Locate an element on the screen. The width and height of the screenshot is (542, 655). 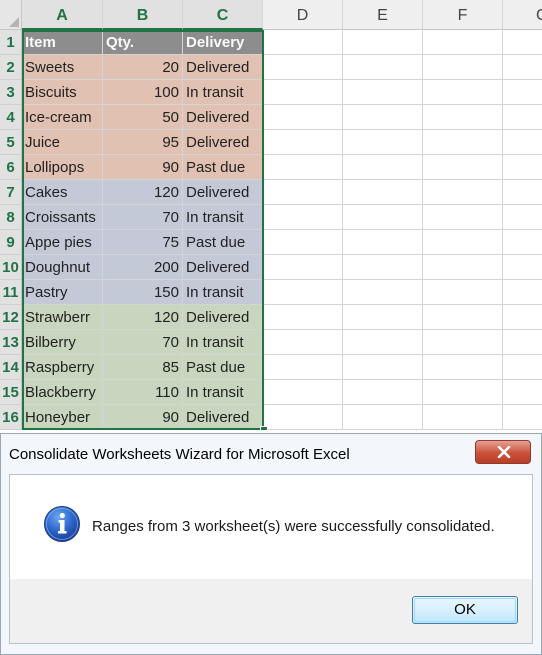
fill-handle is located at coordinates (264, 428).